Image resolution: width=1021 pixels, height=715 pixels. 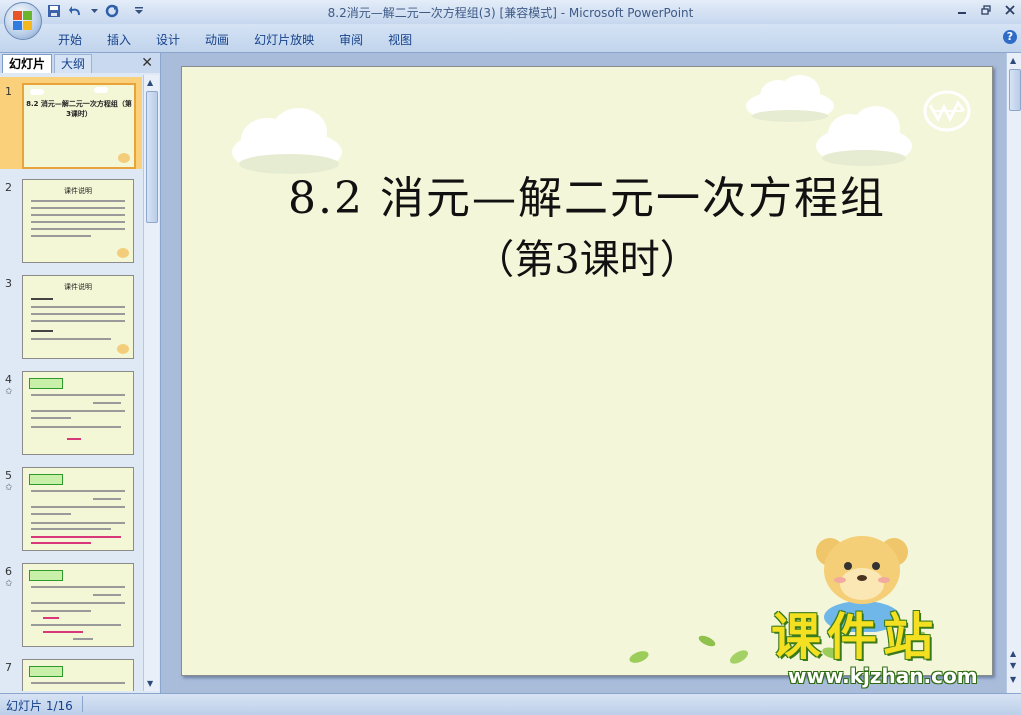 I want to click on minimize-icon, so click(x=962, y=10).